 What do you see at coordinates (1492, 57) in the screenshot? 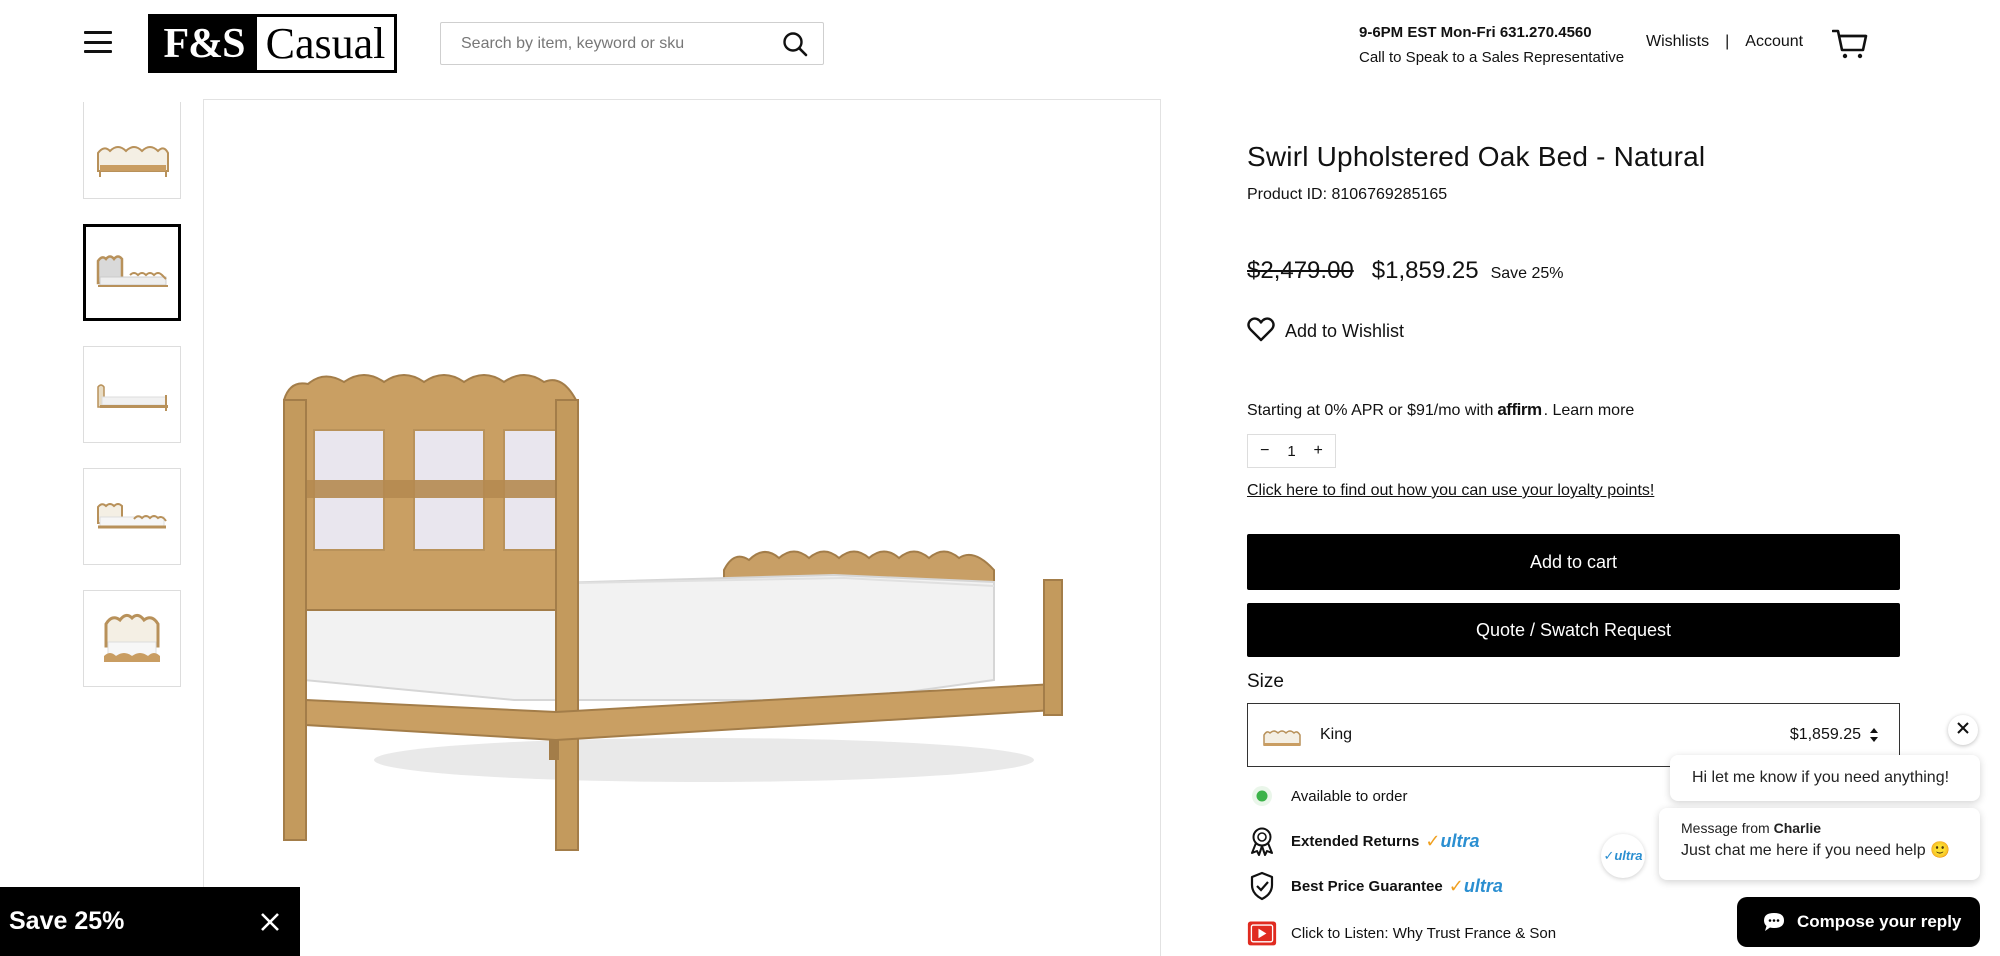
I see `phone-subtitle: Call to Speak to a Sales Representative` at bounding box center [1492, 57].